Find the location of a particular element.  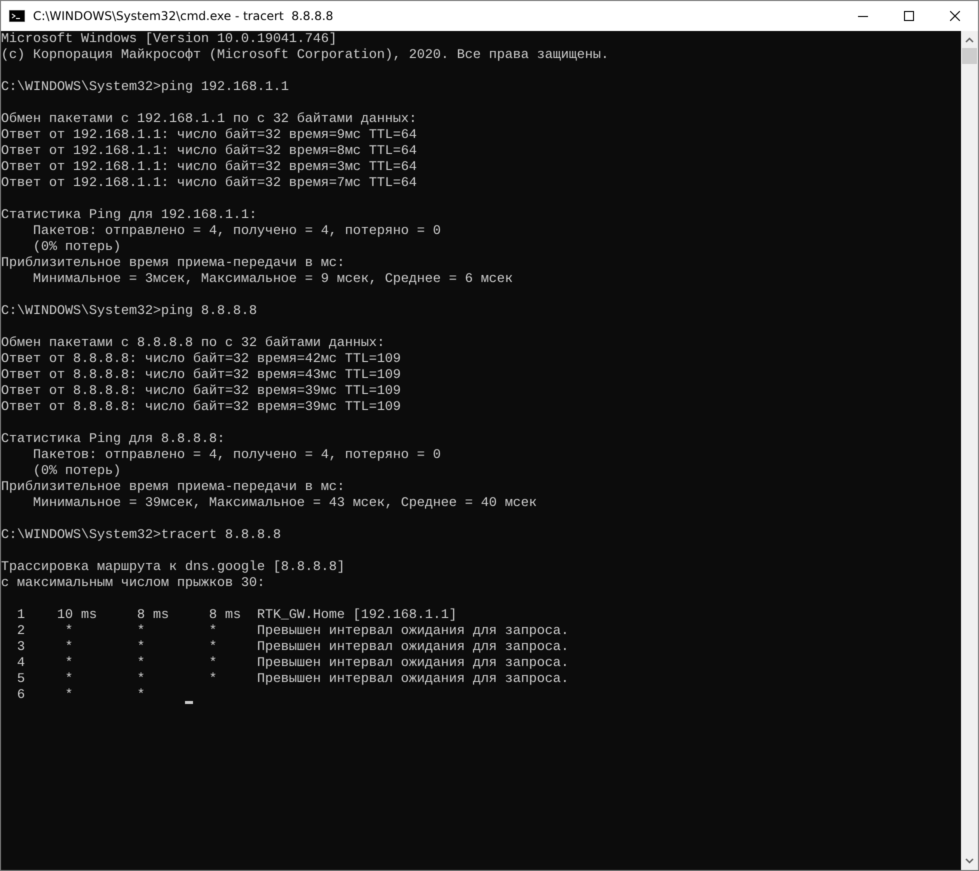

console-icon is located at coordinates (17, 16).